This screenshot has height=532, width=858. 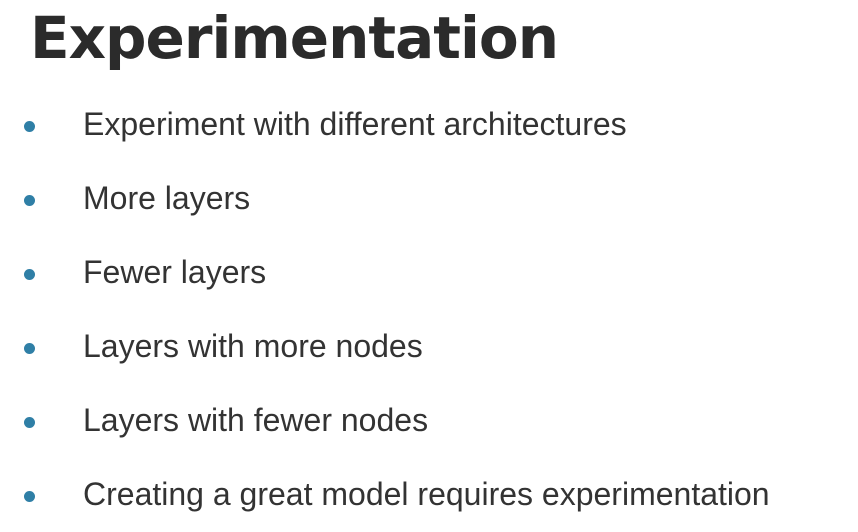 What do you see at coordinates (256, 420) in the screenshot?
I see `bullet-text: Layers with fewer nodes` at bounding box center [256, 420].